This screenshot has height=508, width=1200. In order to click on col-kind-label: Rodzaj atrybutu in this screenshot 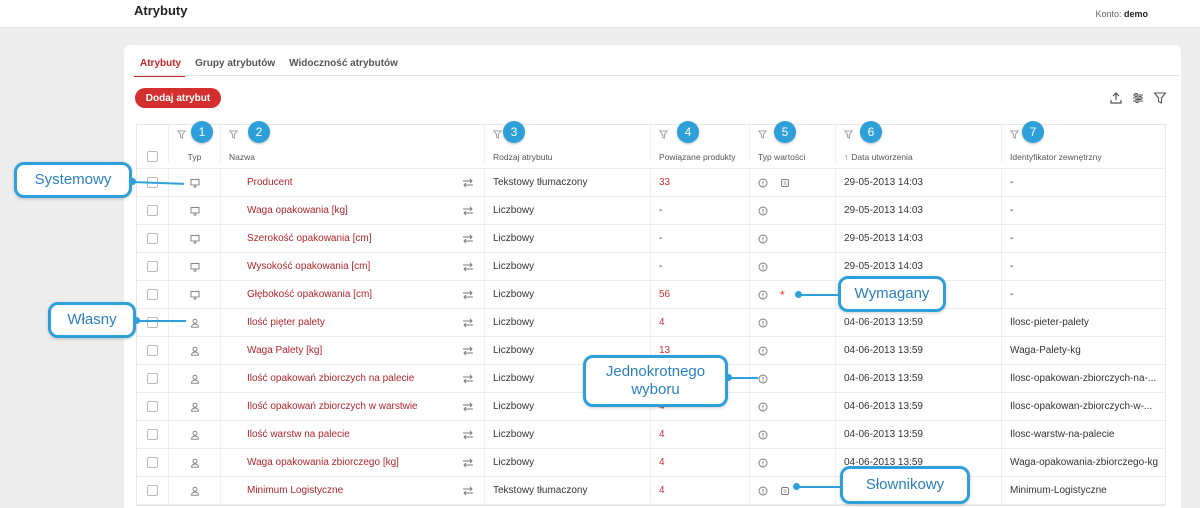, I will do `click(523, 157)`.